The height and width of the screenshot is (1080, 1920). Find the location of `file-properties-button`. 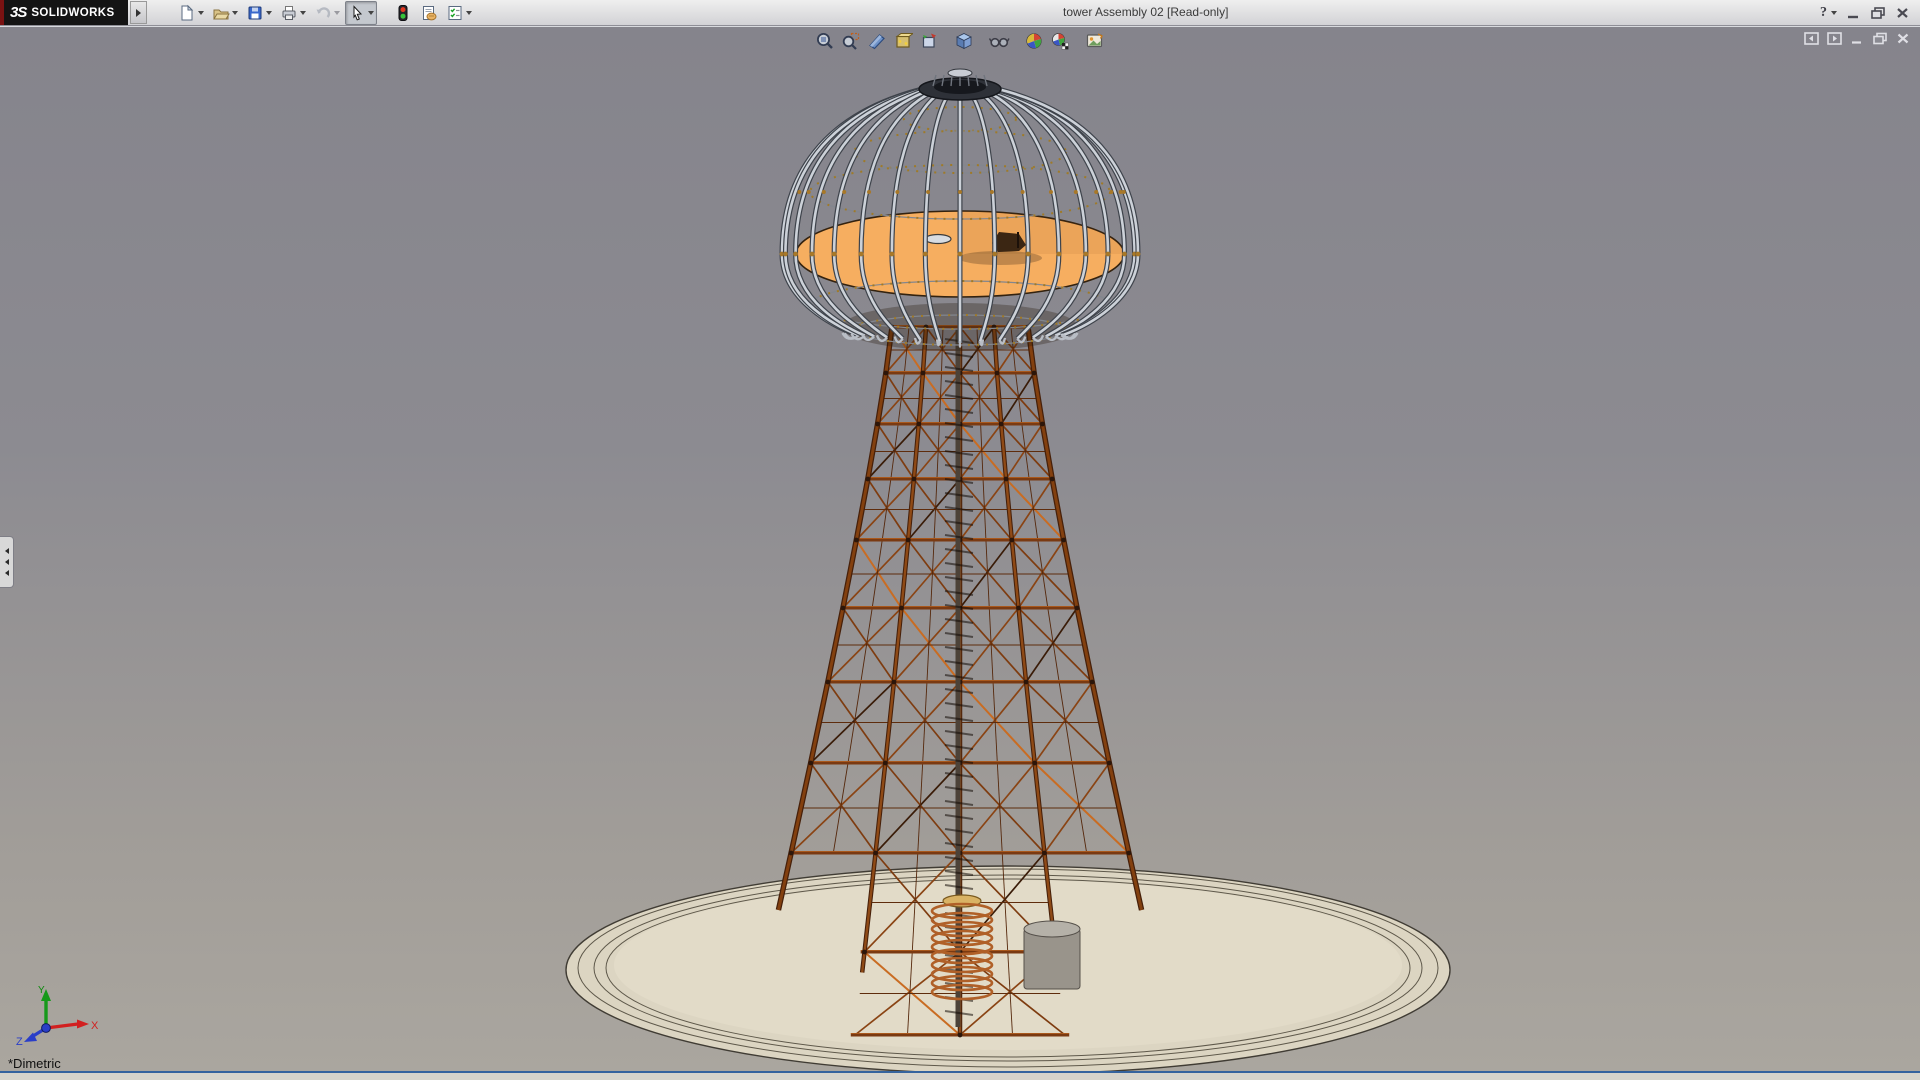

file-properties-button is located at coordinates (429, 13).